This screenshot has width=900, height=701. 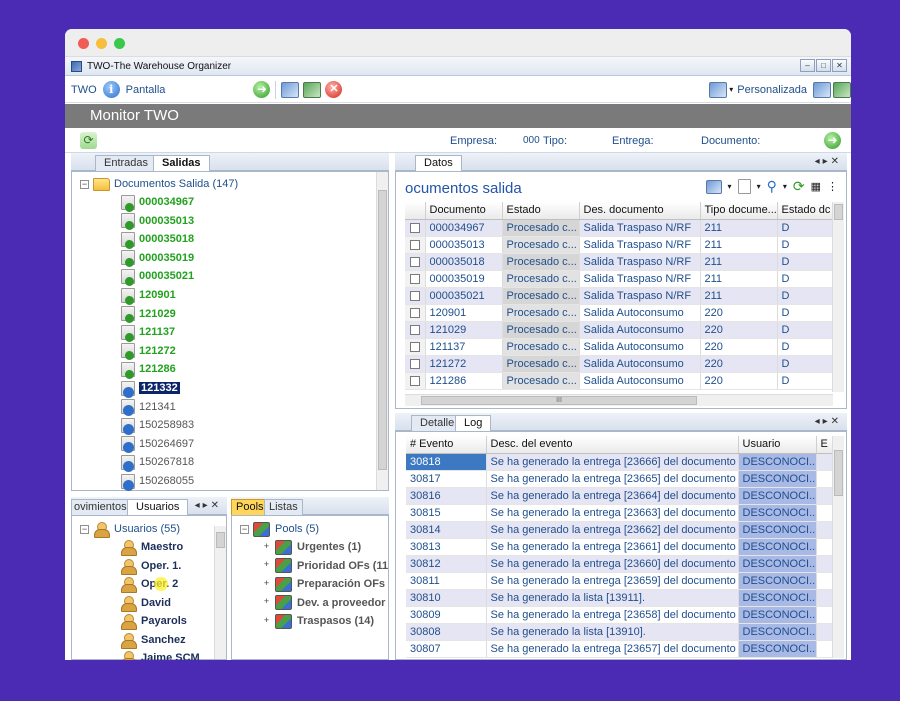 What do you see at coordinates (446, 496) in the screenshot?
I see `table-cell: 30816` at bounding box center [446, 496].